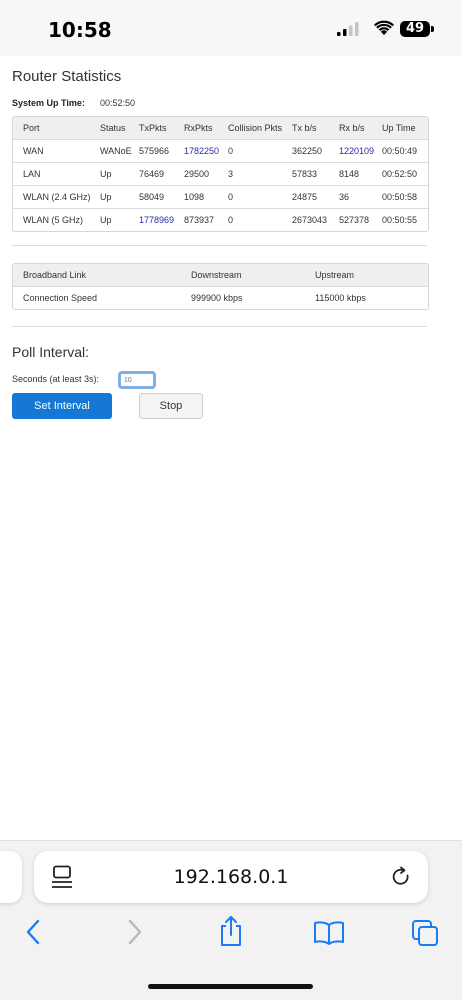  I want to click on url-text: 192.168.0.1, so click(231, 877).